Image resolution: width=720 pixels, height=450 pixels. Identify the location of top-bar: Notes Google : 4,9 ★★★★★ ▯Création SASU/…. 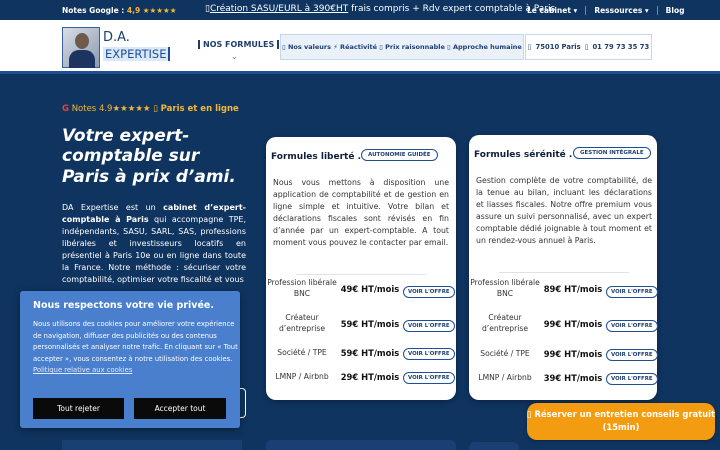
(360, 10).